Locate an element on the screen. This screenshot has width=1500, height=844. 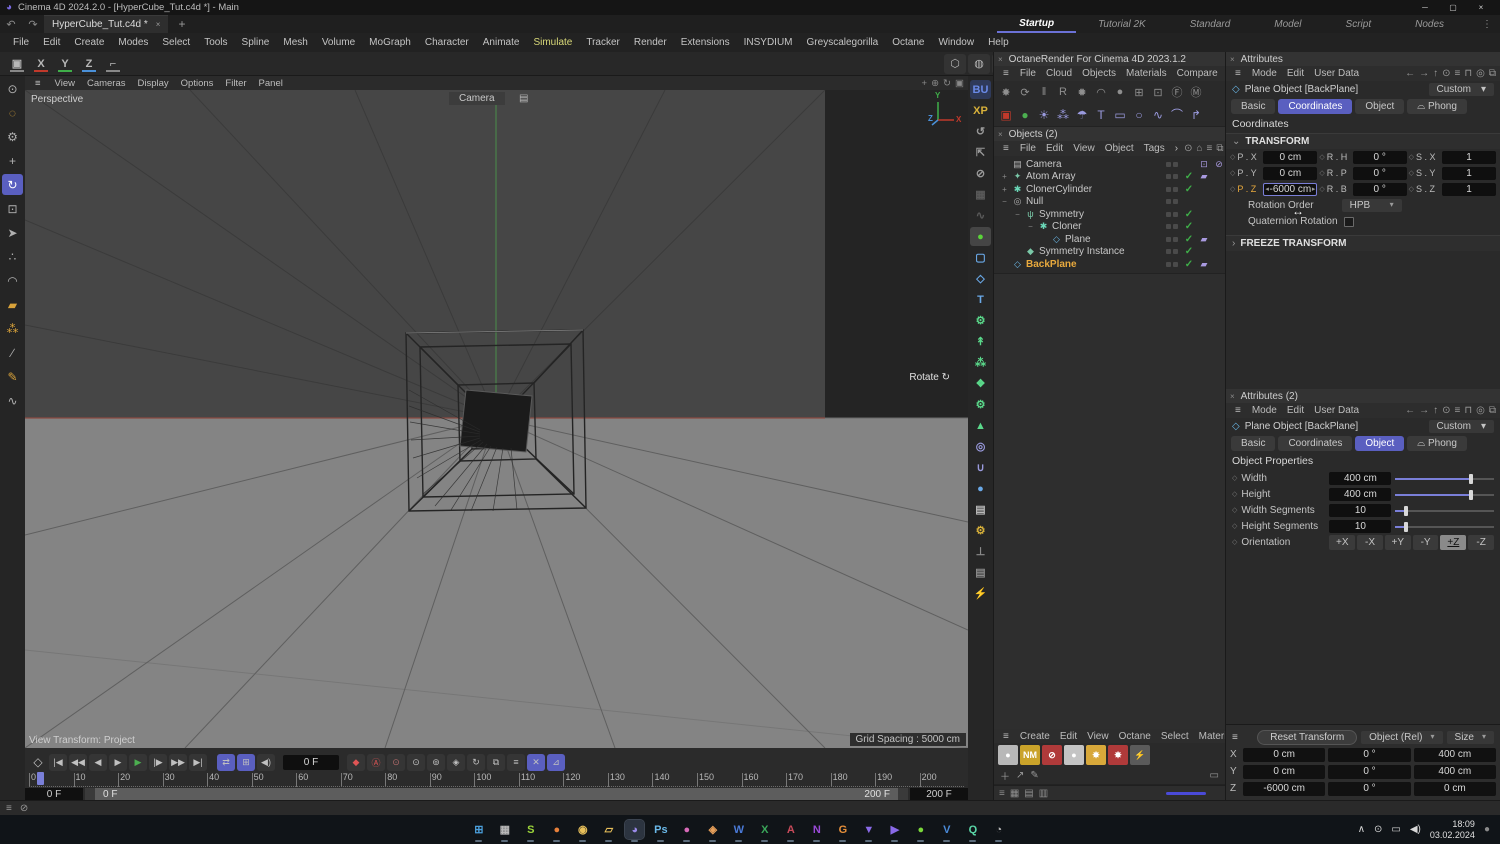
attr-up-icon: ↑ is located at coordinates (1435, 73).